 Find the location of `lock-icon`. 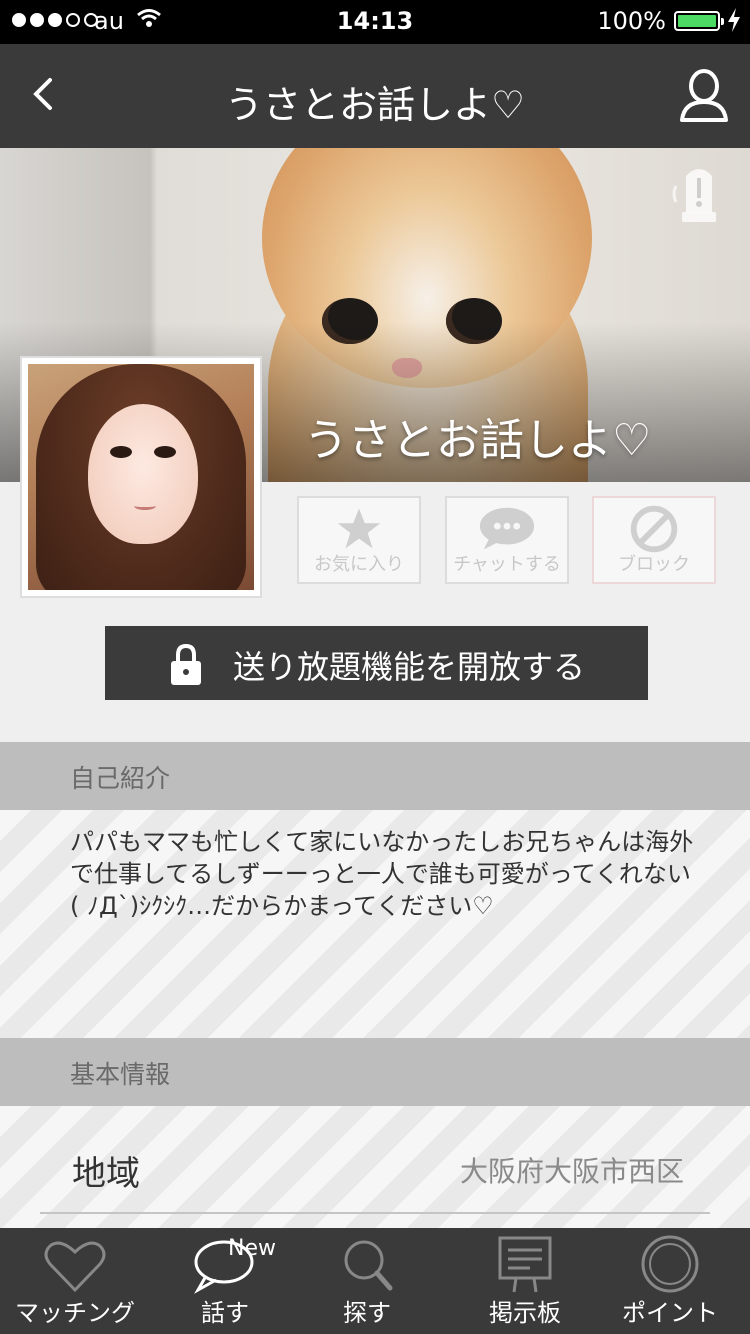

lock-icon is located at coordinates (186, 664).